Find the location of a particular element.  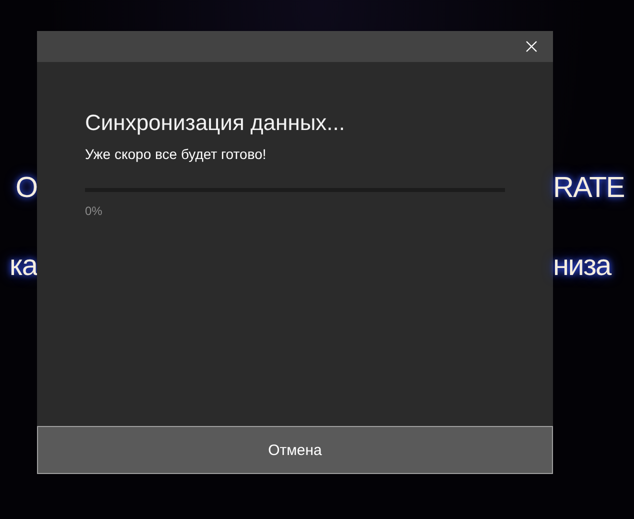

background-title: RATE is located at coordinates (588, 188).